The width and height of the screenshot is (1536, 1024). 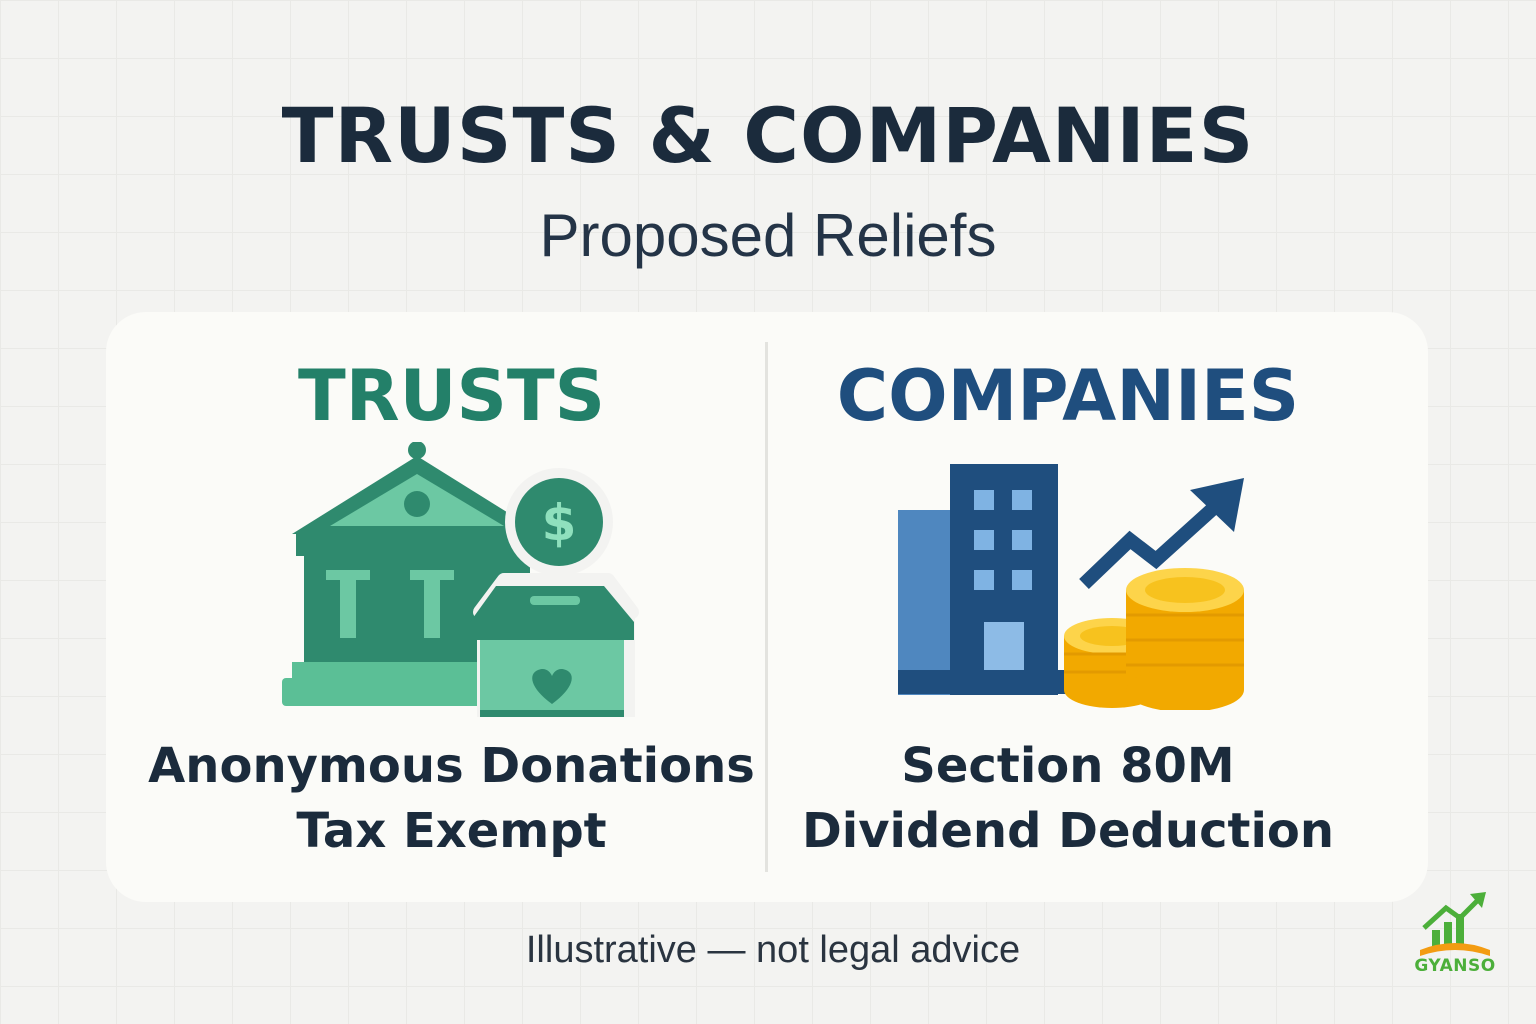 I want to click on companies-caption: Section 80M Dividend Deduction, so click(x=1068, y=799).